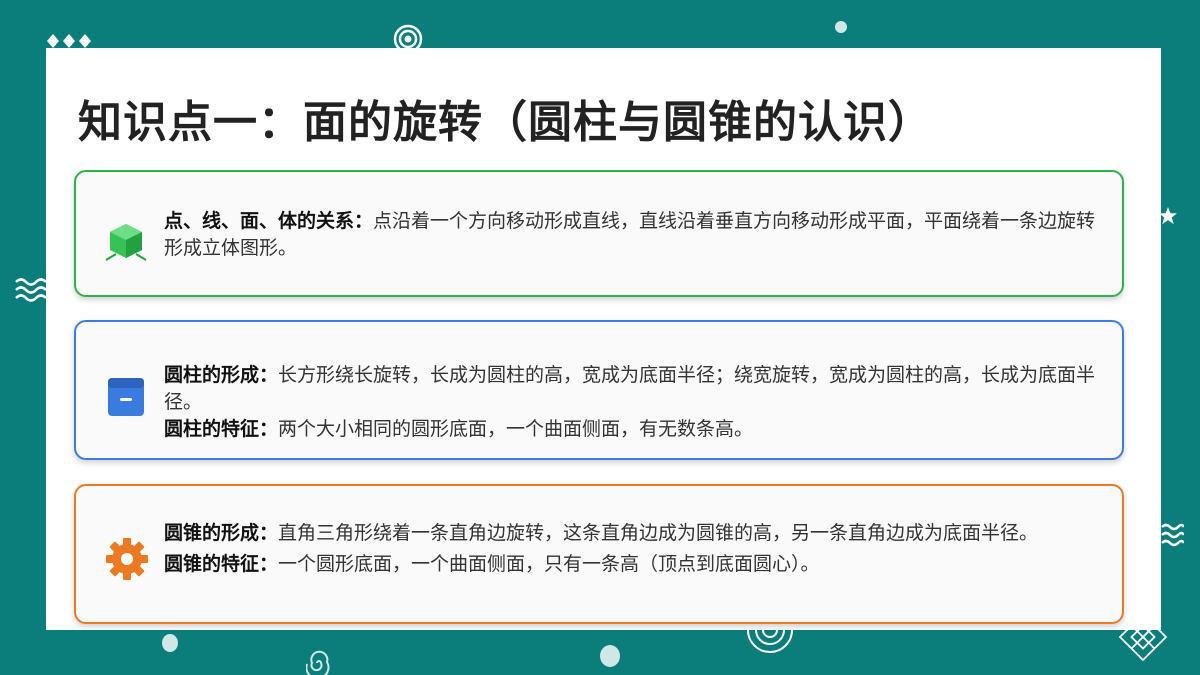 This screenshot has height=675, width=1200. Describe the element at coordinates (770, 641) in the screenshot. I see `concentric-decoration-bottom` at that location.